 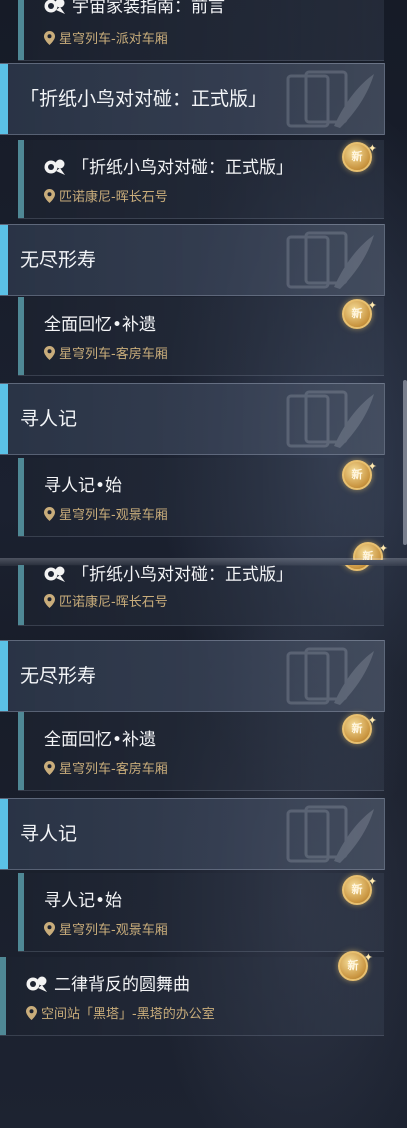 What do you see at coordinates (144, 99) in the screenshot?
I see `category-title: 「折纸小鸟对对碰：正式版」` at bounding box center [144, 99].